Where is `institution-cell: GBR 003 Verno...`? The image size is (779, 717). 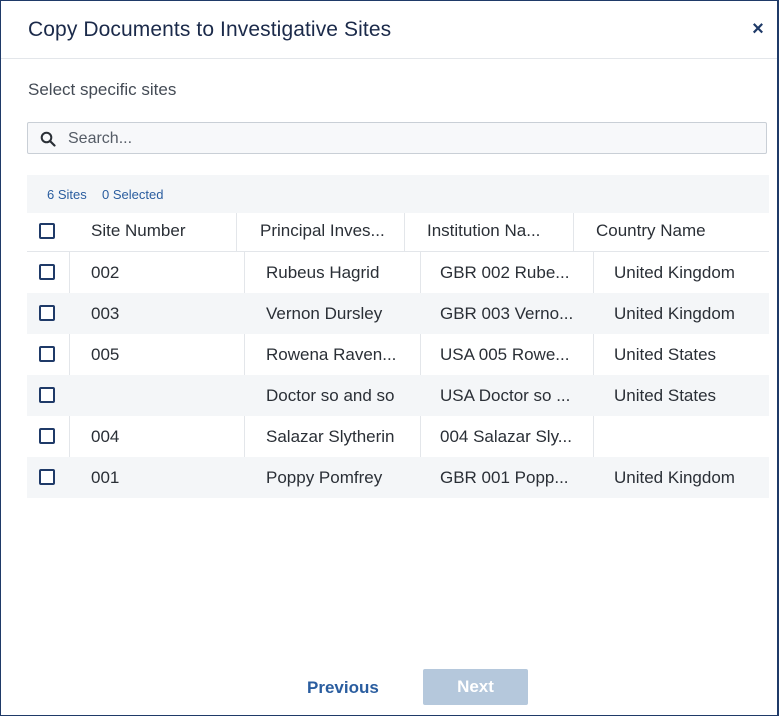 institution-cell: GBR 003 Verno... is located at coordinates (507, 313).